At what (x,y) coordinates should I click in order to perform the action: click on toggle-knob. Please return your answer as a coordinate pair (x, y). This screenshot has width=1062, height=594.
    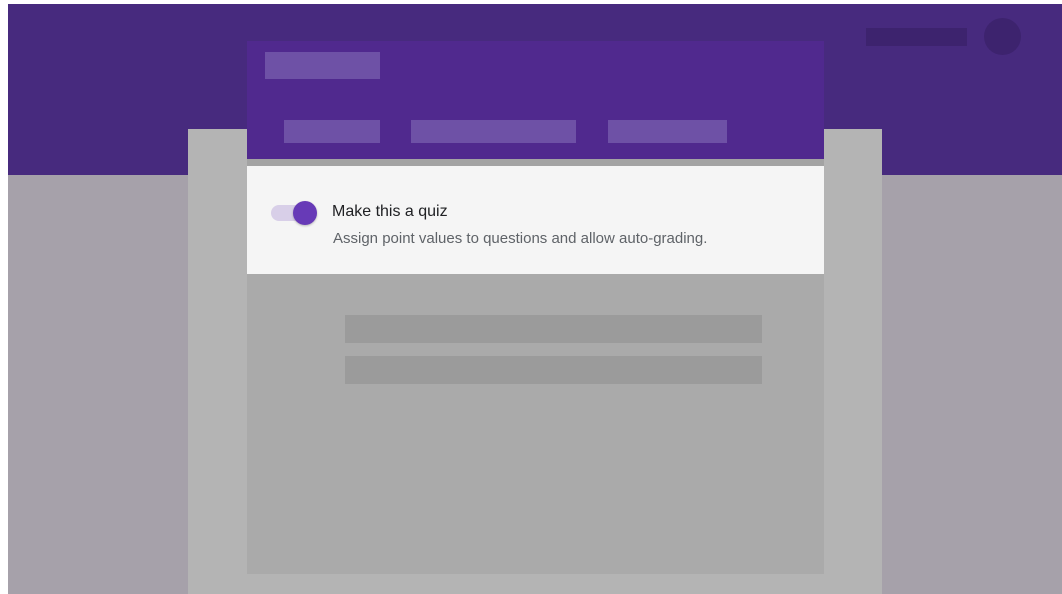
    Looking at the image, I should click on (305, 213).